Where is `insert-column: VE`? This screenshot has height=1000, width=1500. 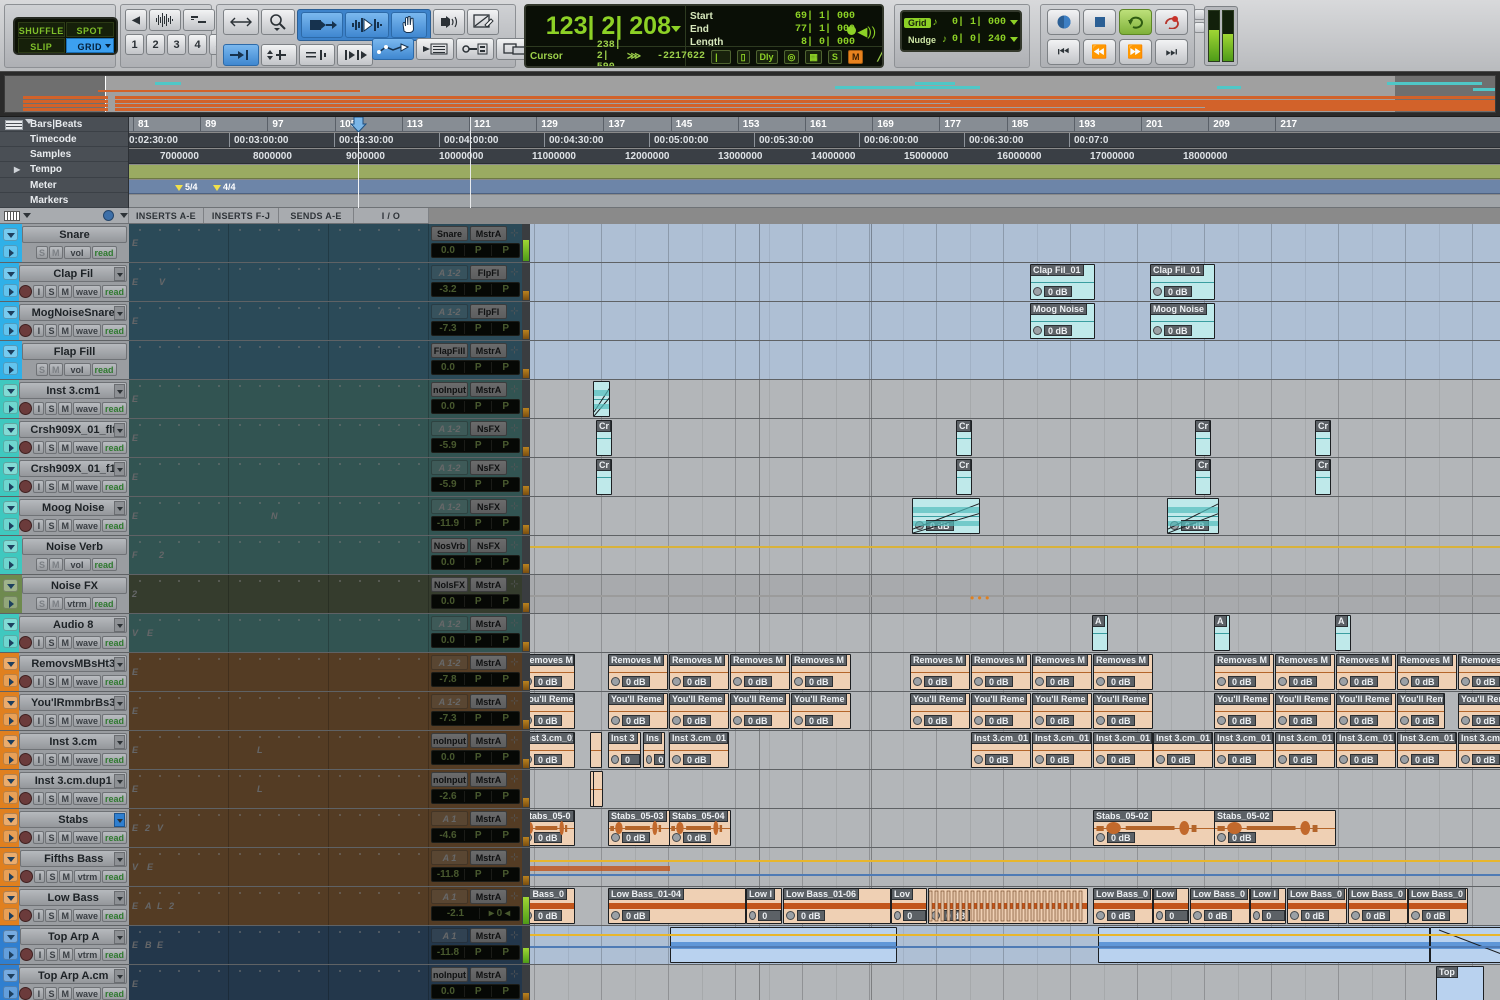
insert-column: VE is located at coordinates (179, 633).